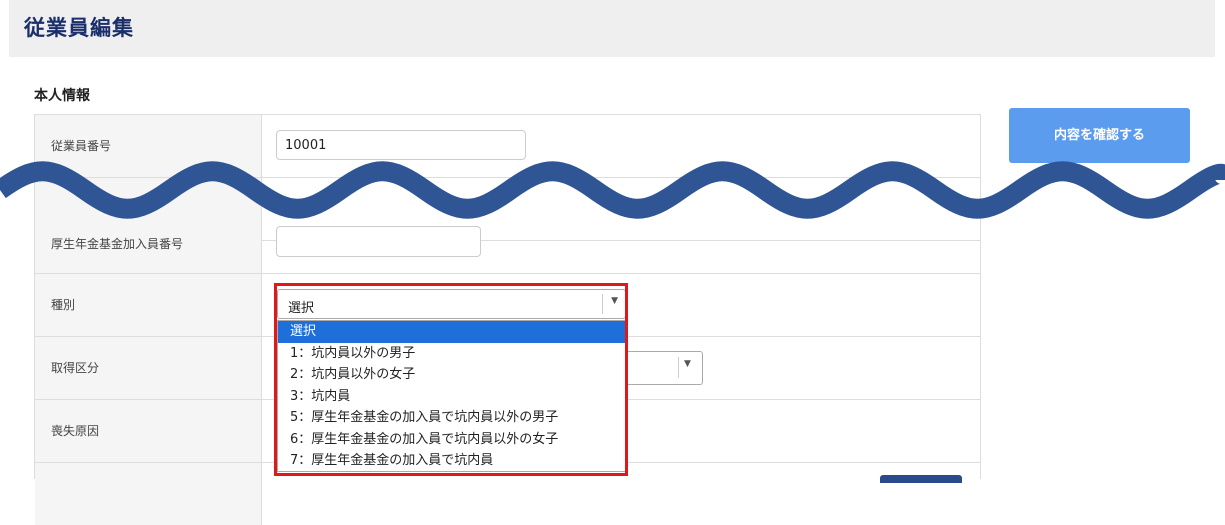 This screenshot has width=1225, height=525. What do you see at coordinates (451, 304) in the screenshot?
I see `category-select: 選択 ▼` at bounding box center [451, 304].